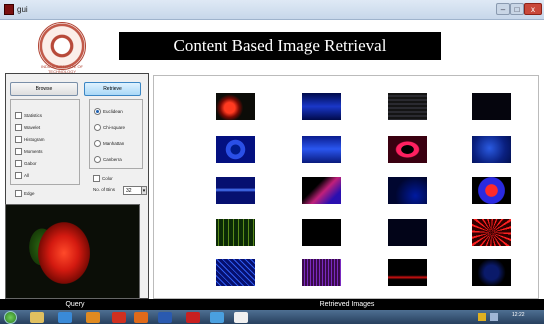 This screenshot has height=324, width=544. I want to click on distance-radio: Canberra, so click(109, 160).